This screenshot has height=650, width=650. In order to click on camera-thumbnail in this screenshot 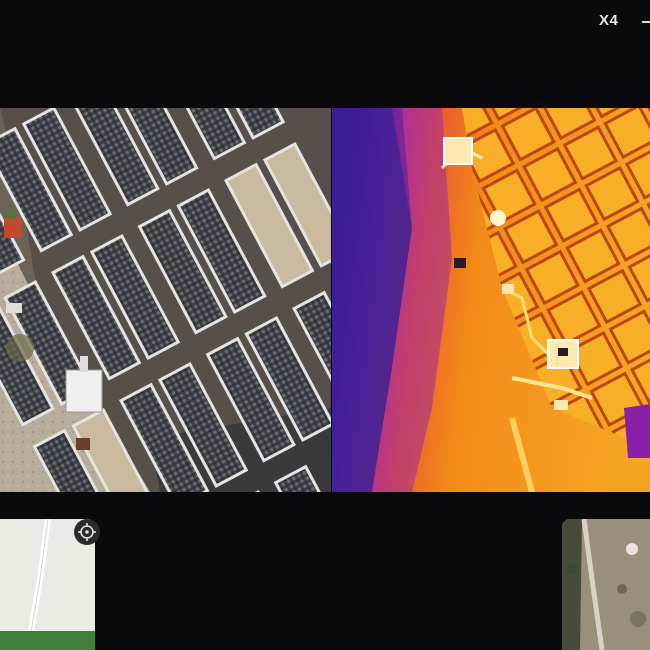, I will do `click(606, 584)`.